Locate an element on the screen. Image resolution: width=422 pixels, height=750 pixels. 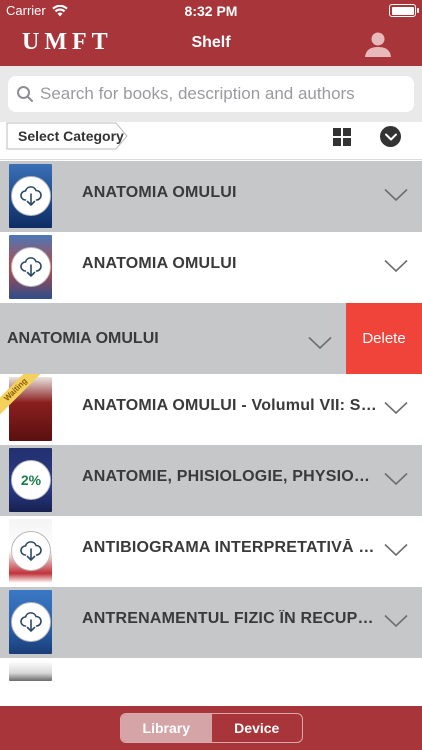
top-bar: Carrier 8:32 PM UMFT Shelf is located at coordinates (211, 33).